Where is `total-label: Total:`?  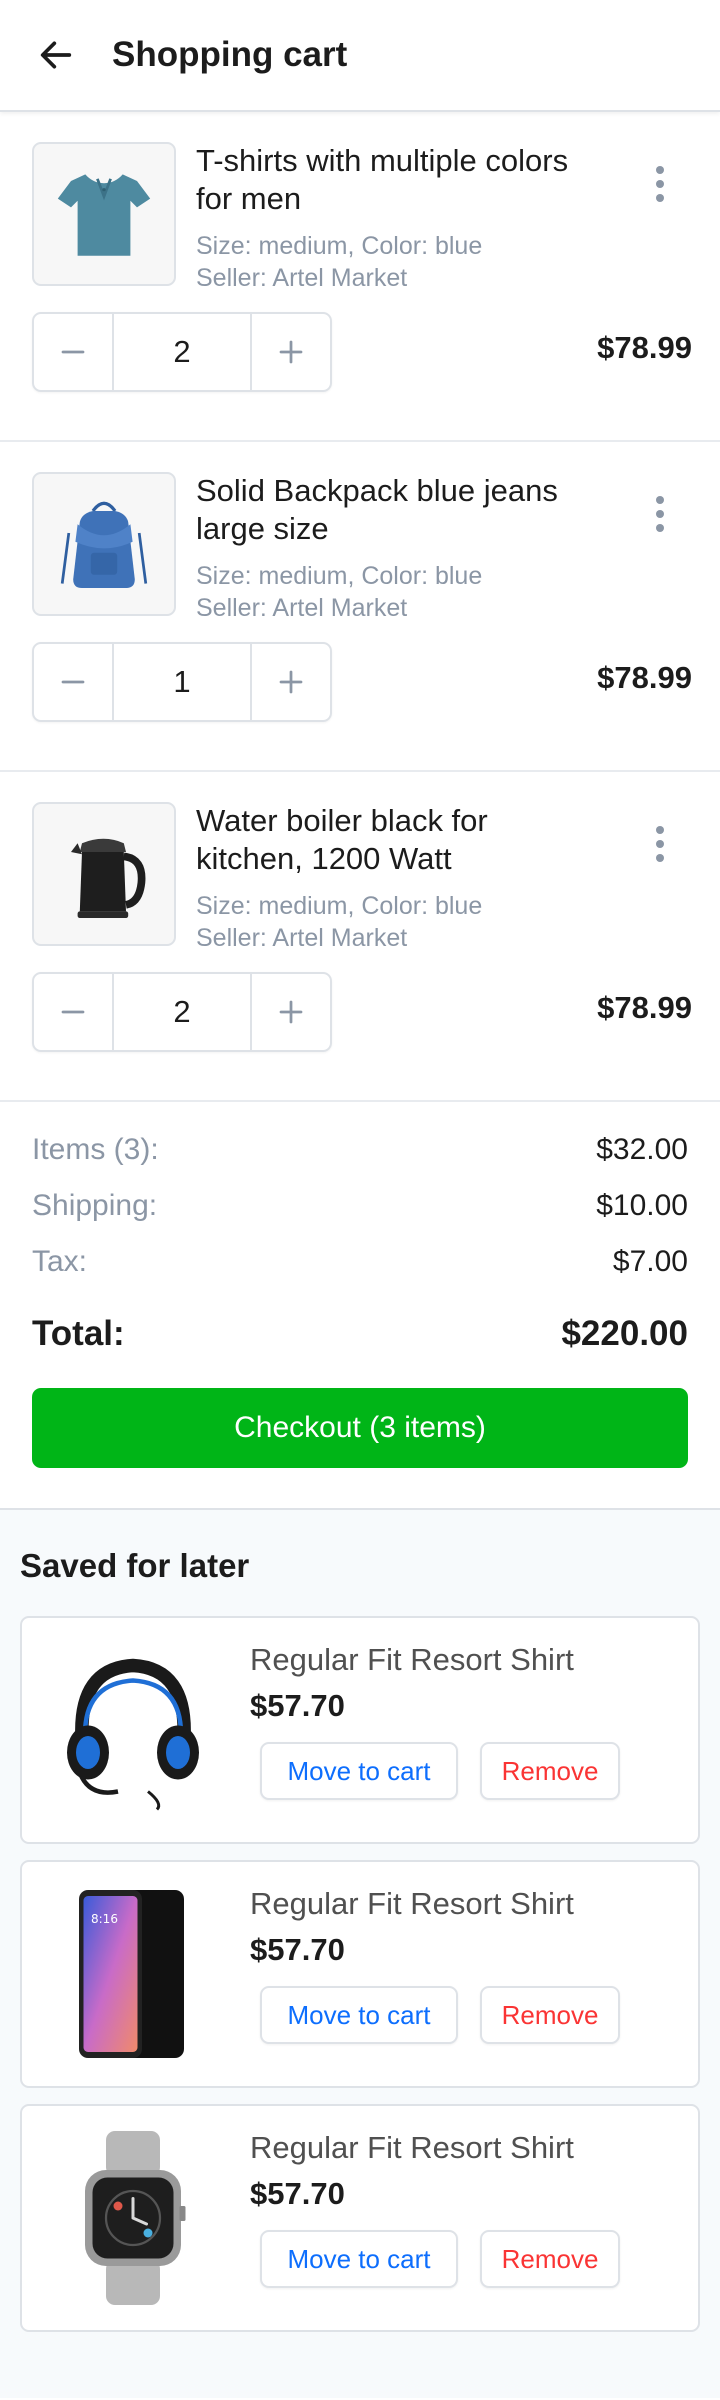 total-label: Total: is located at coordinates (78, 1333).